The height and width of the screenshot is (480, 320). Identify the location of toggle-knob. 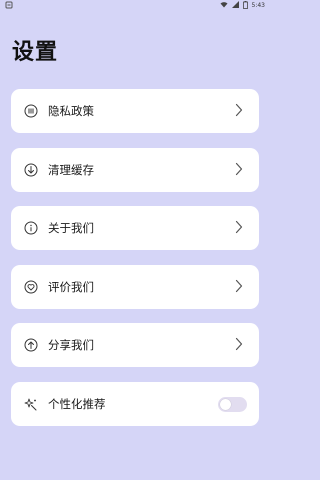
(225, 404).